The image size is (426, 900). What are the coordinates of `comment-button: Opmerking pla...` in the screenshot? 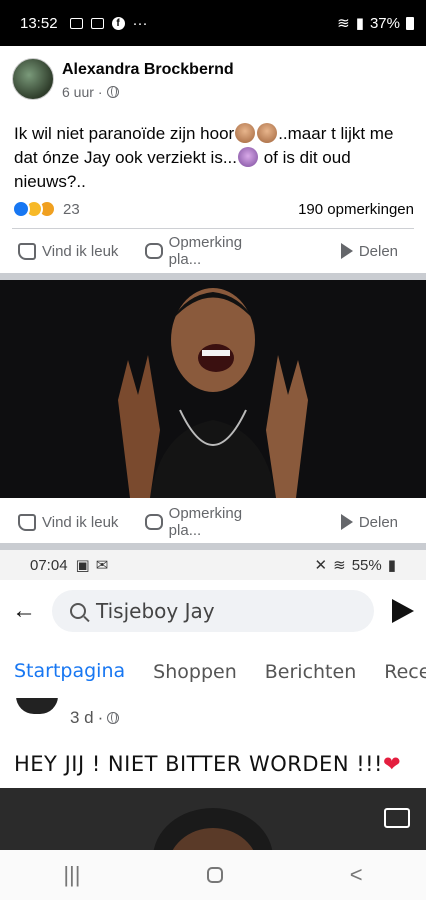 It's located at (208, 251).